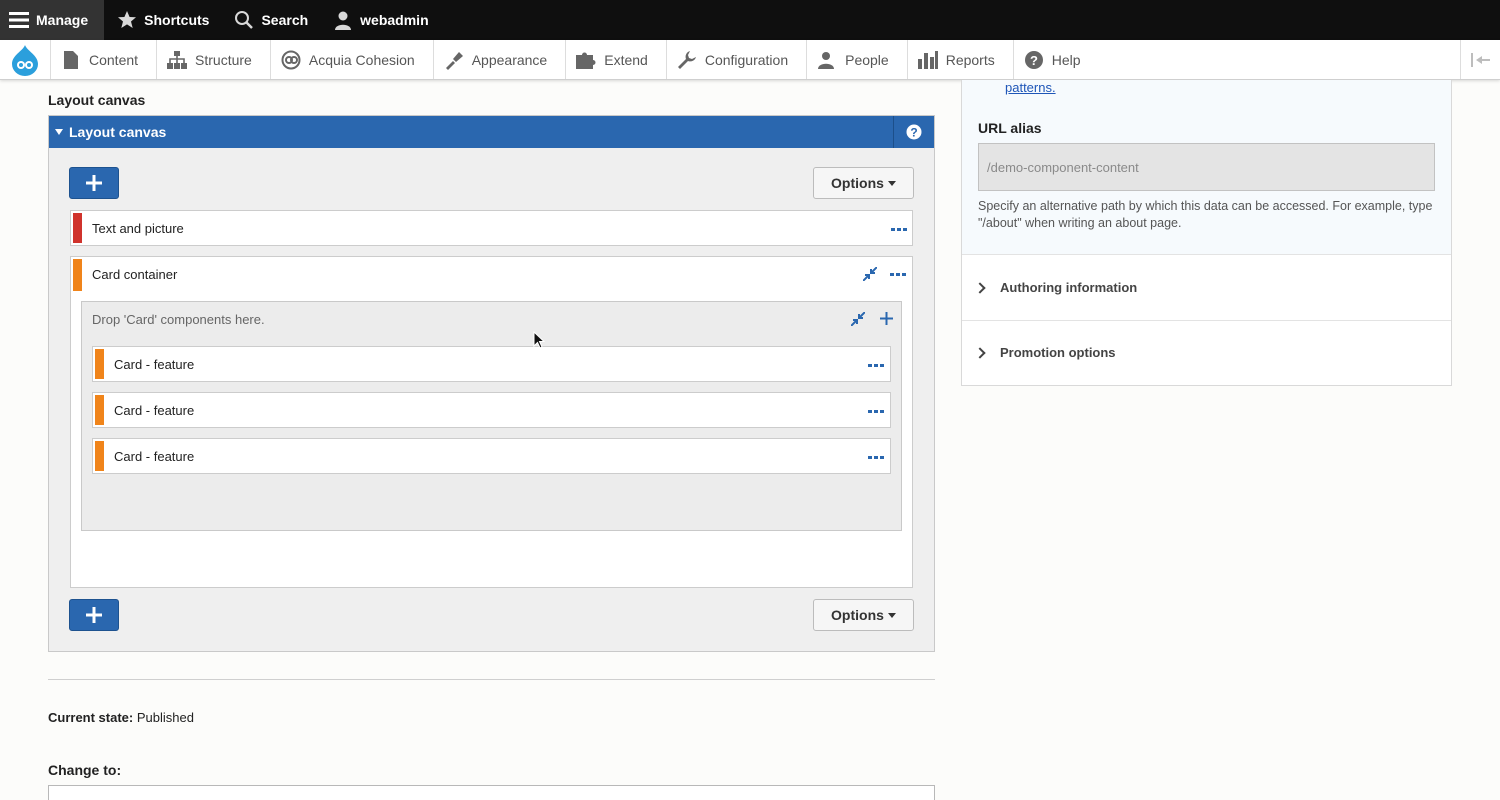  Describe the element at coordinates (223, 59) in the screenshot. I see `tray-item-label: Structure` at that location.